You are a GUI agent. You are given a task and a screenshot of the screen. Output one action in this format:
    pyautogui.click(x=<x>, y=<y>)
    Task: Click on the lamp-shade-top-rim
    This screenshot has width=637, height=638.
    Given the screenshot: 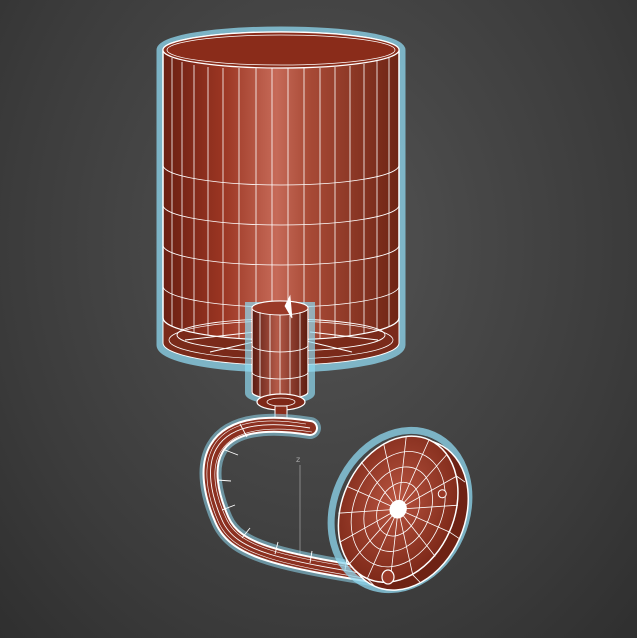 What is the action you would take?
    pyautogui.click(x=281, y=50)
    